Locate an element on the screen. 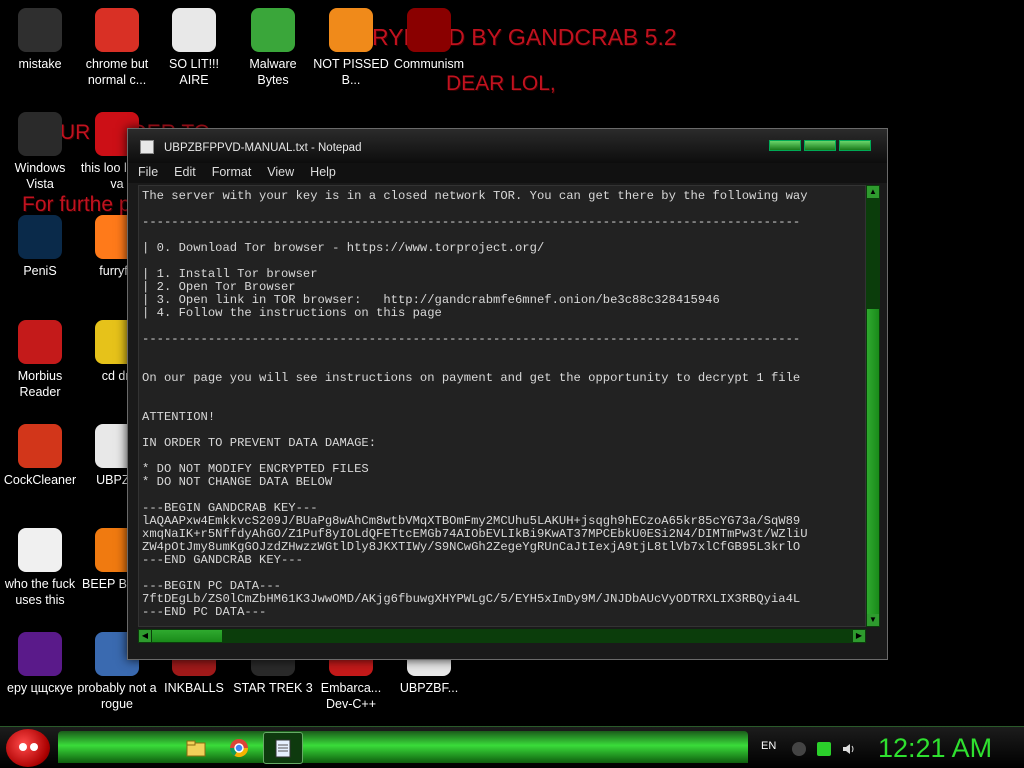 The width and height of the screenshot is (1024, 768). folder-icon is located at coordinates (196, 748).